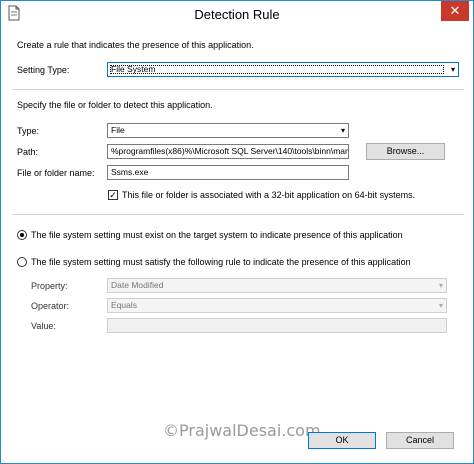  Describe the element at coordinates (228, 172) in the screenshot. I see `file-name-field: Ssms.exe` at that location.